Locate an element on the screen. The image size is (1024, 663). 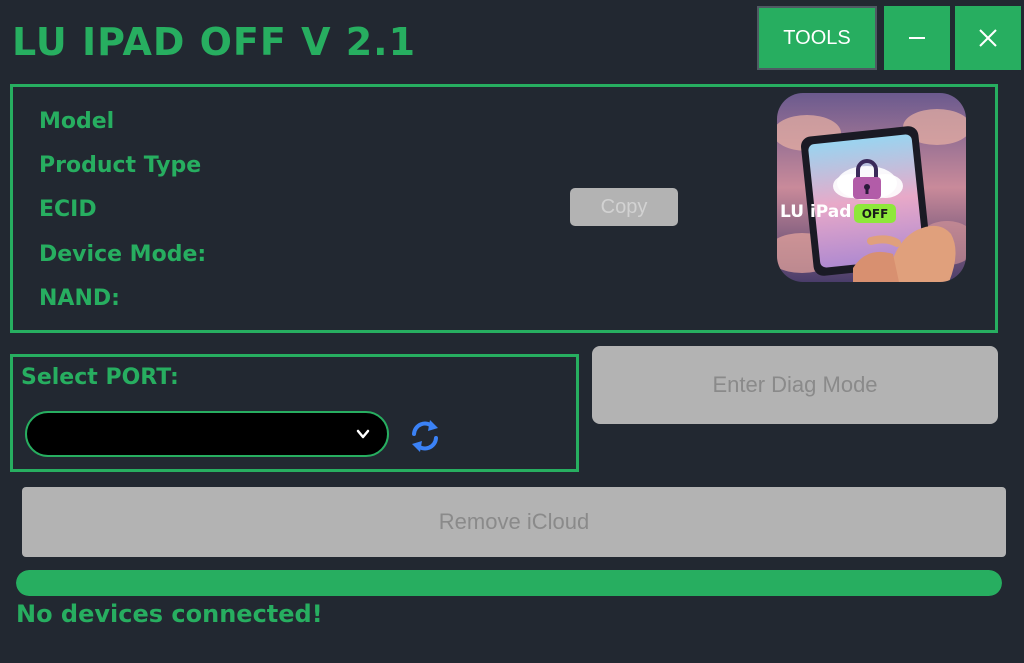
app-logo: LU iPad OFF is located at coordinates (871, 187).